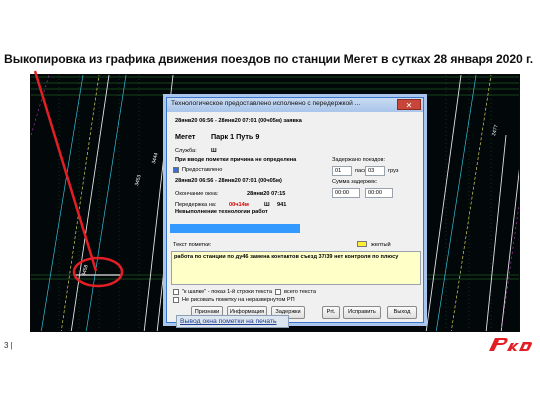  Describe the element at coordinates (510, 344) in the screenshot. I see `rzd-logo-icon` at that location.